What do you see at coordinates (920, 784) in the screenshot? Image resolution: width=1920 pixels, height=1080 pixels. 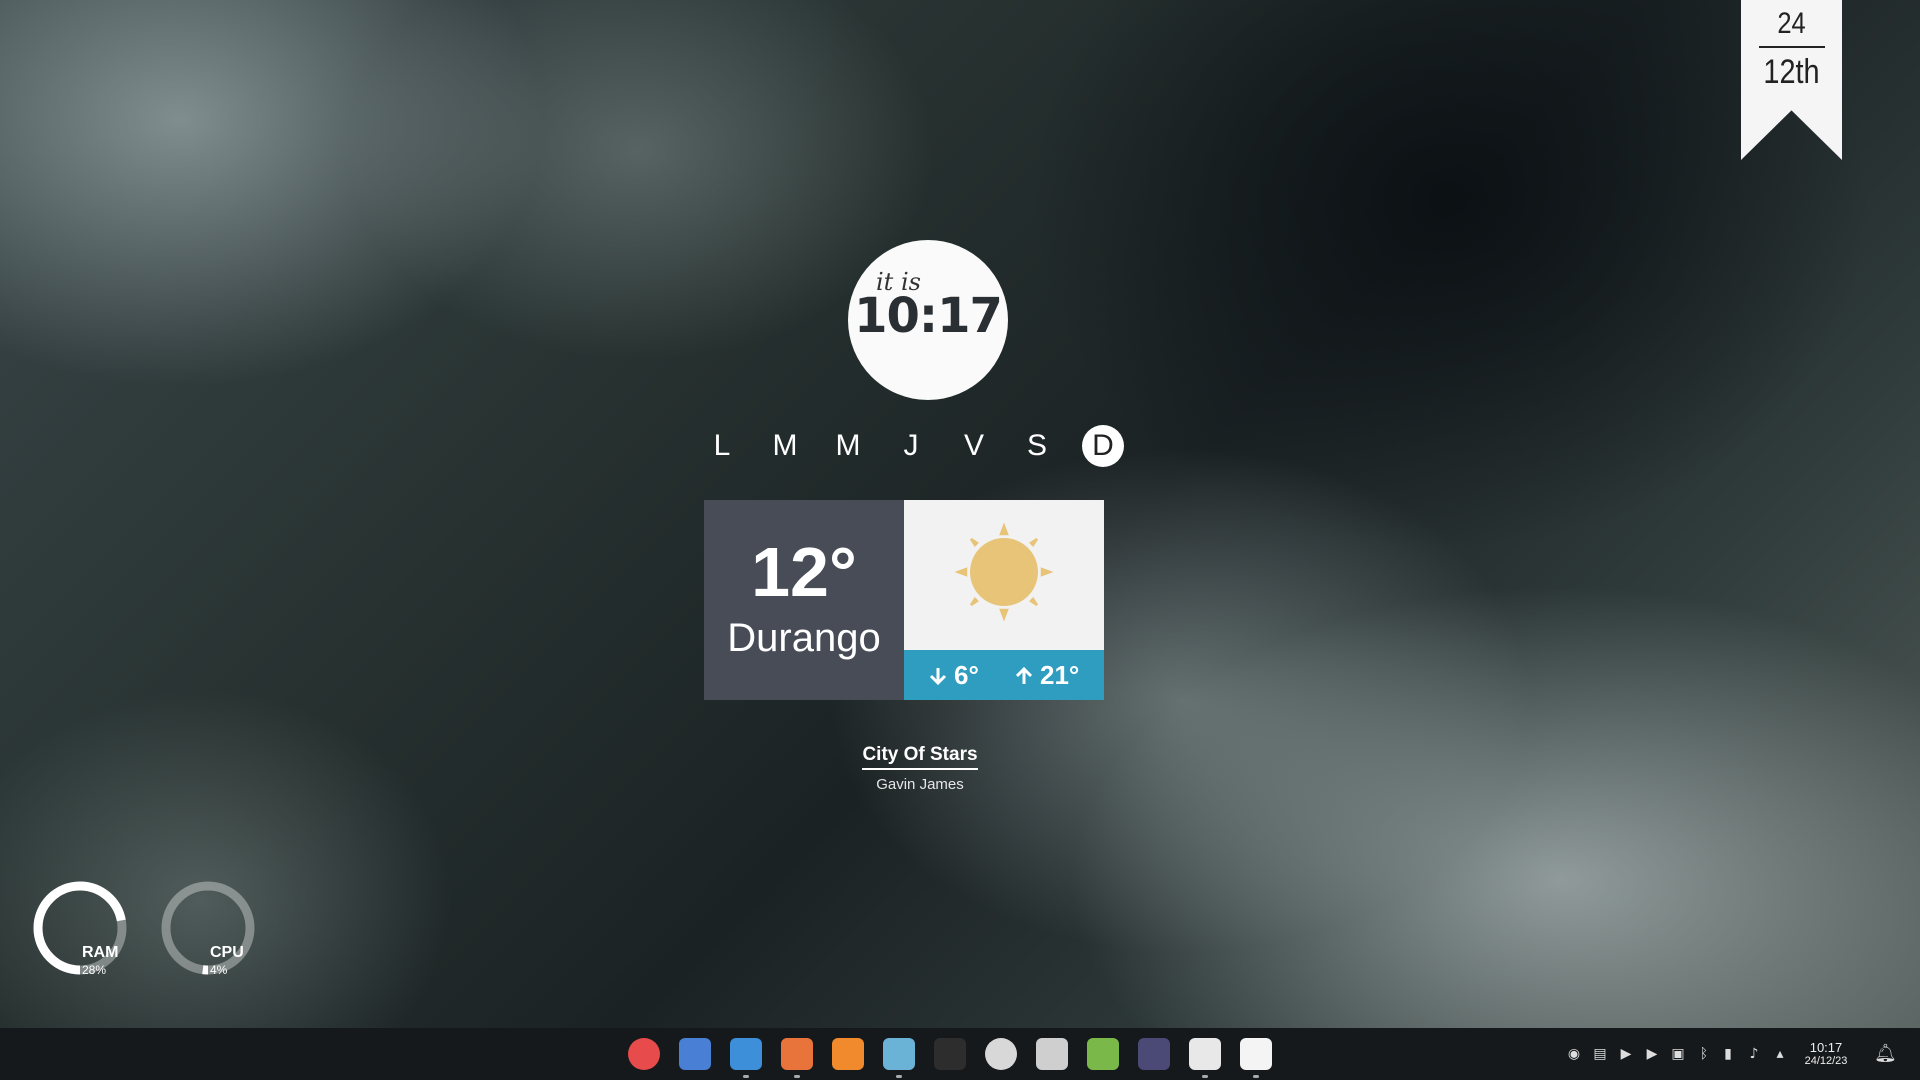 I see `song-artist: Gavin James` at bounding box center [920, 784].